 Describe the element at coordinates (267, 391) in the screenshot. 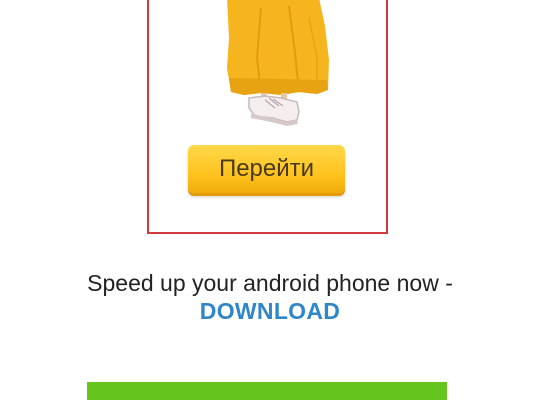

I see `green-action-bar` at that location.